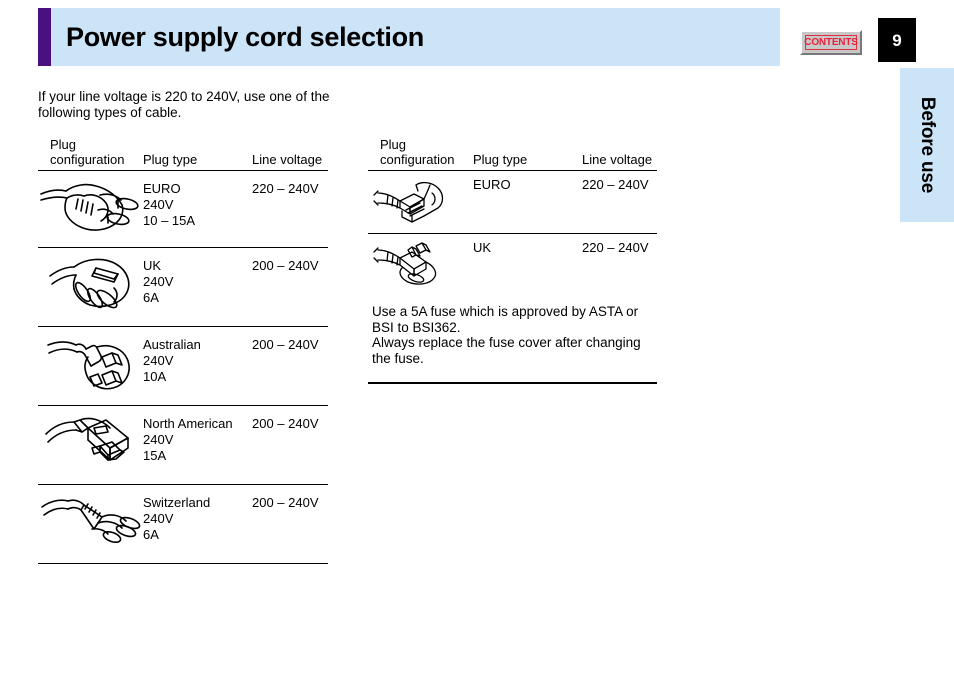  I want to click on cell-plug-type: EURO 240V 10 – 15A, so click(169, 204).